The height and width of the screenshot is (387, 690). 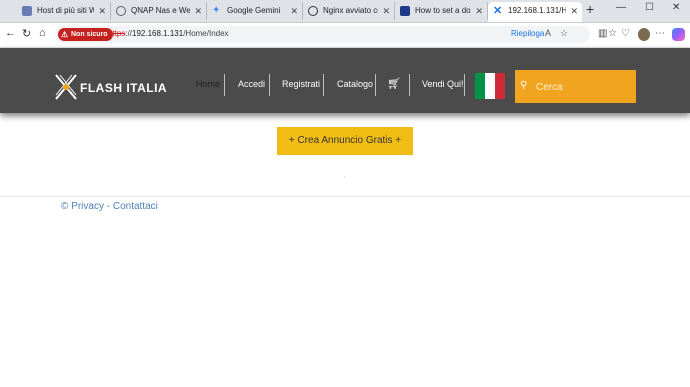 What do you see at coordinates (65, 206) in the screenshot?
I see `copyright-symbol: ©` at bounding box center [65, 206].